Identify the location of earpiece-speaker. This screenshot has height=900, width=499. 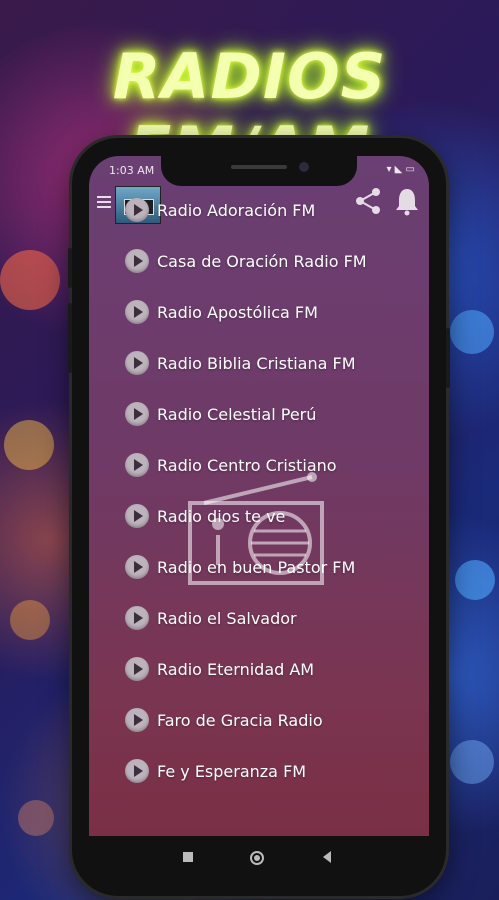
(259, 167).